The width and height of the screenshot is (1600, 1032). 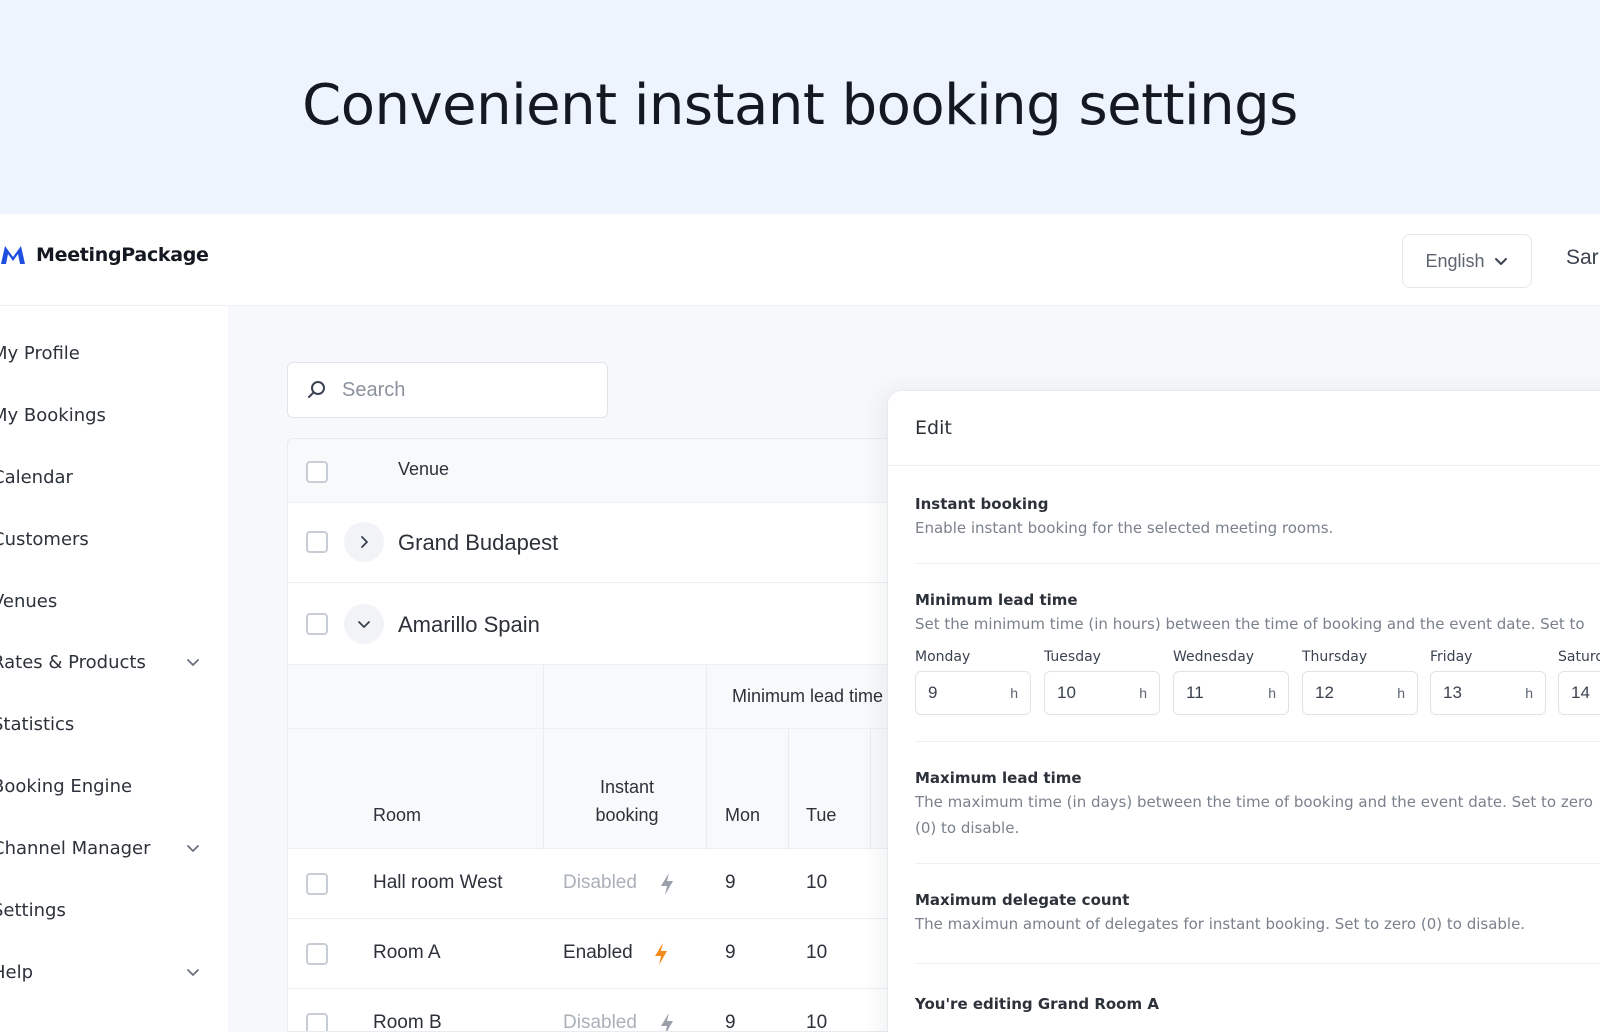 I want to click on search-field, so click(x=447, y=390).